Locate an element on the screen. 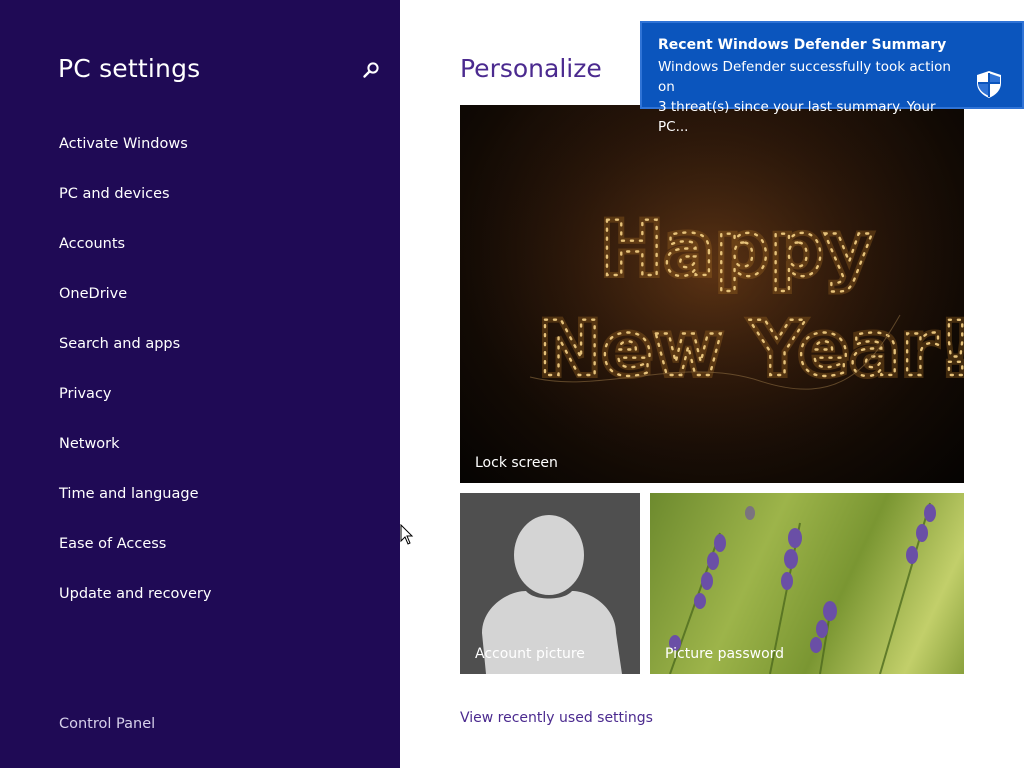 The image size is (1024, 768). nav-item-accounts: Accounts is located at coordinates (200, 251).